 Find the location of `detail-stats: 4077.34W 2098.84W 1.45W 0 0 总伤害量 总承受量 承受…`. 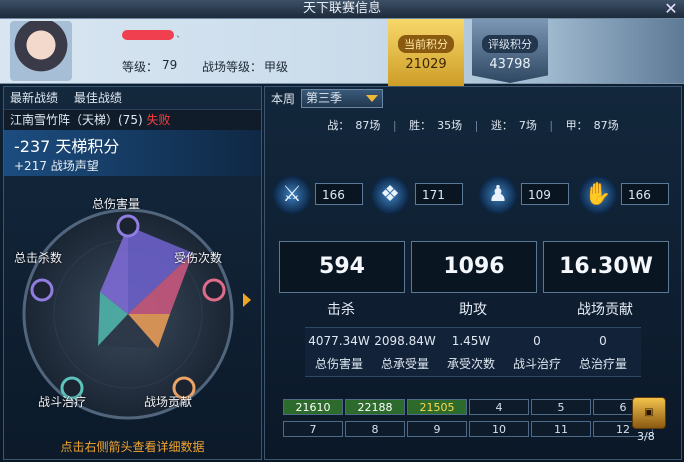

detail-stats: 4077.34W 2098.84W 1.45W 0 0 总伤害量 总承受量 承受… is located at coordinates (473, 352).